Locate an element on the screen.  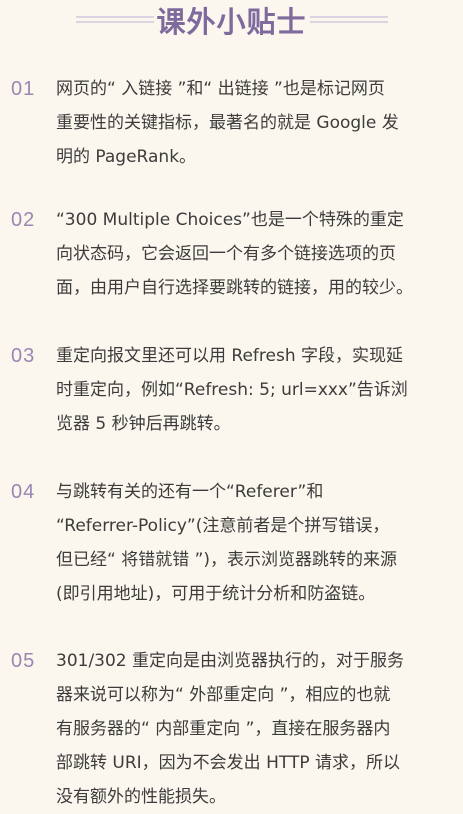
tip-number: 05 is located at coordinates (23, 661).